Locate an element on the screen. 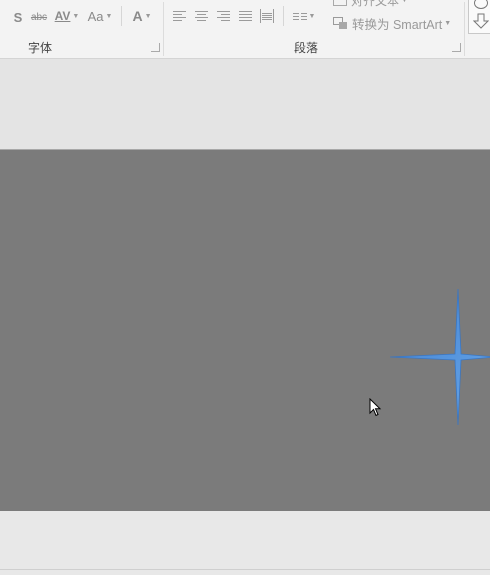 The width and height of the screenshot is (490, 575). workspace-background-bottom is located at coordinates (245, 543).